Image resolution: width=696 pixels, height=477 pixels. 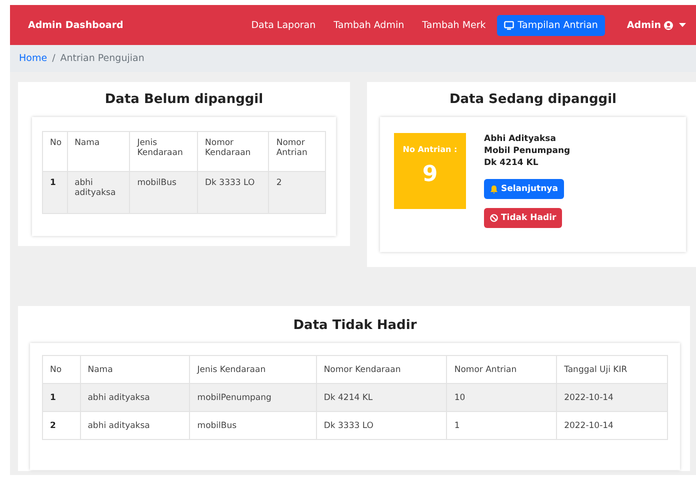 What do you see at coordinates (430, 149) in the screenshot?
I see `queue-label: No Antrian :` at bounding box center [430, 149].